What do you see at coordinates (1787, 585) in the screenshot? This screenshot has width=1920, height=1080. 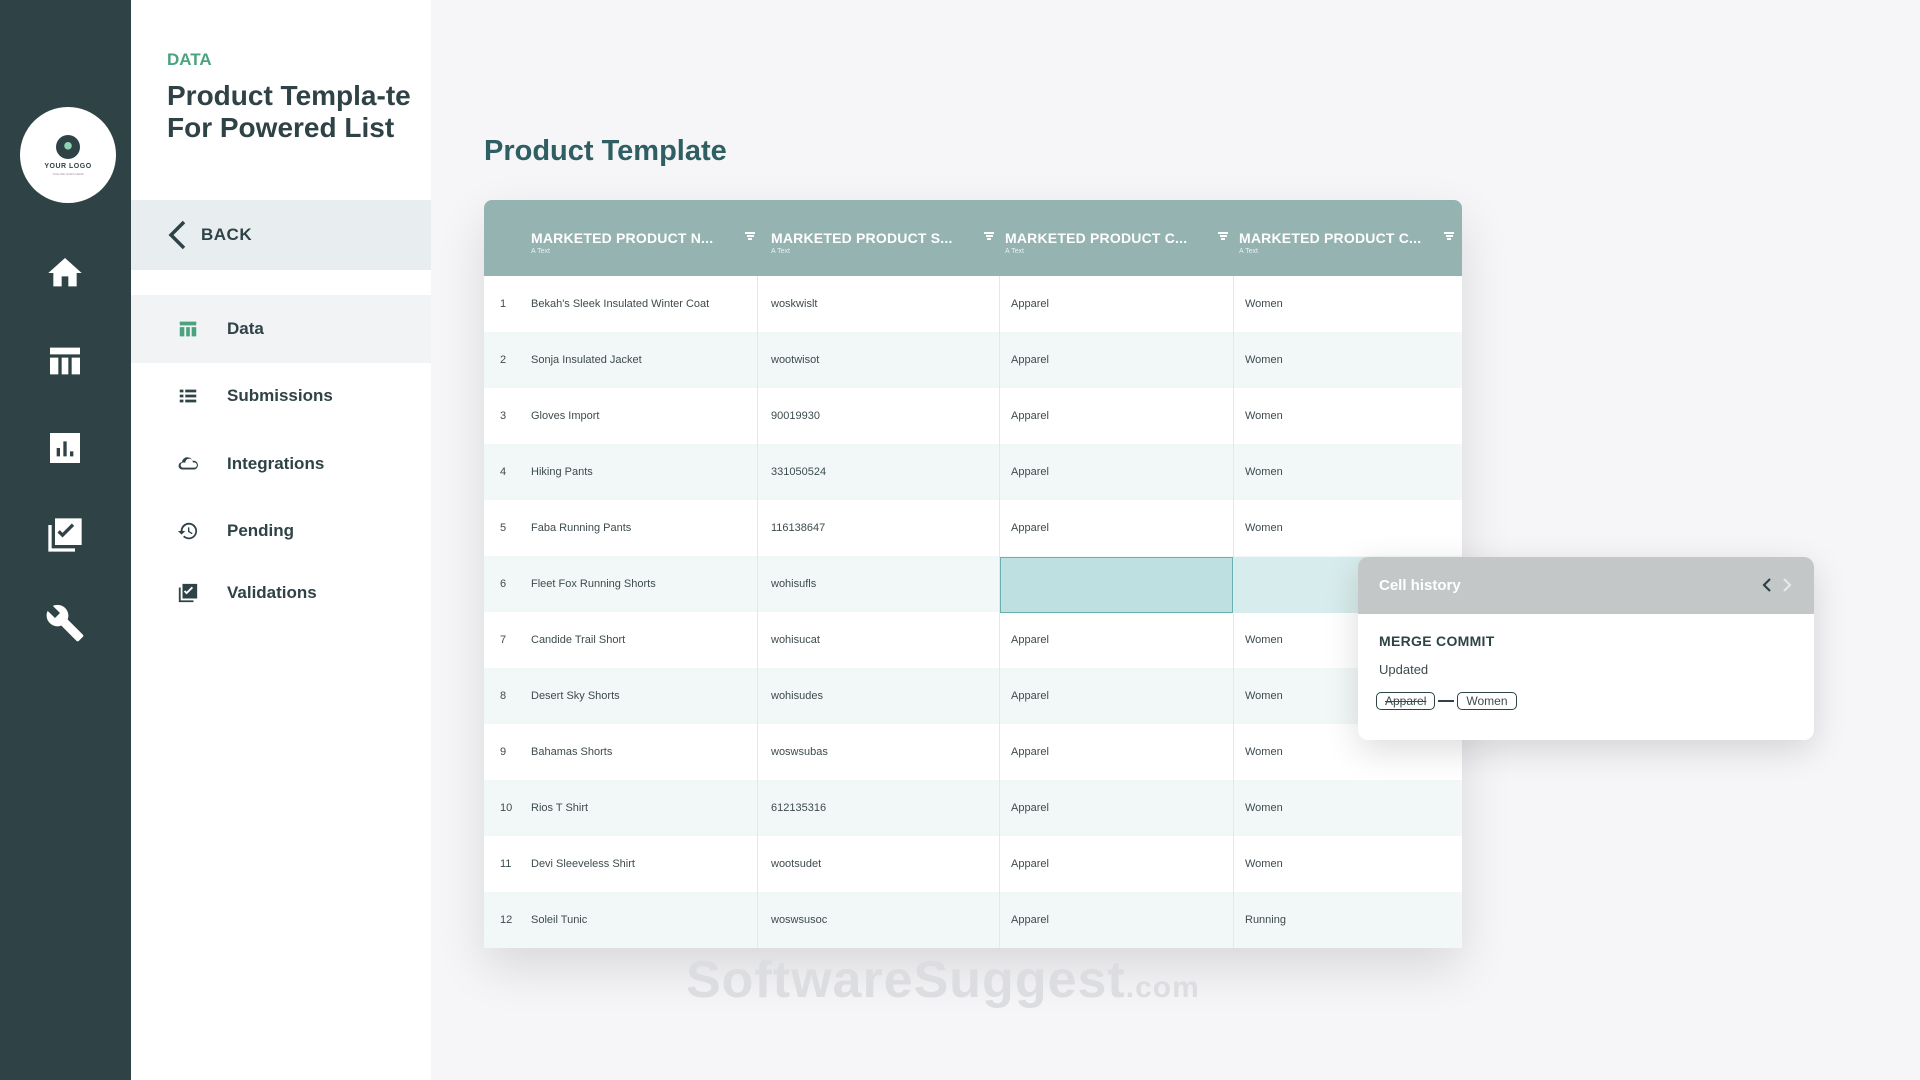 I see `chevron-right-icon` at bounding box center [1787, 585].